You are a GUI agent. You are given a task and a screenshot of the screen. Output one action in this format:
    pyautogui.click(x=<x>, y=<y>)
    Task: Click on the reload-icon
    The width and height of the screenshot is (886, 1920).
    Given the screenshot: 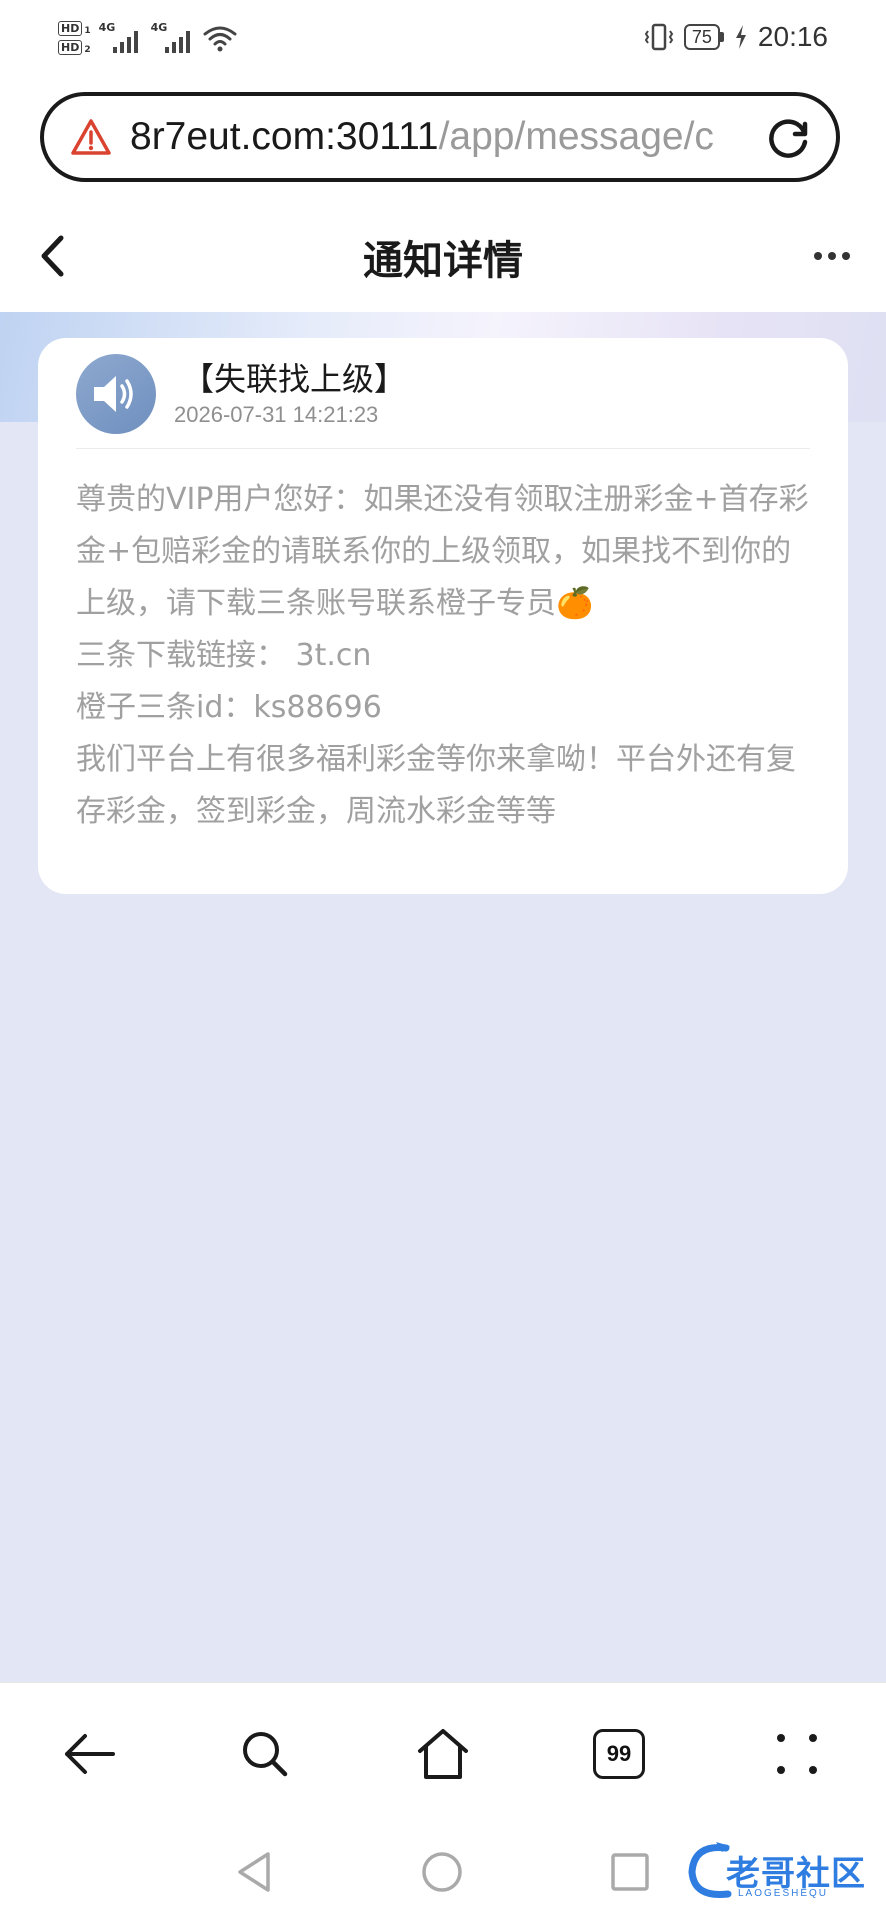 What is the action you would take?
    pyautogui.click(x=789, y=137)
    